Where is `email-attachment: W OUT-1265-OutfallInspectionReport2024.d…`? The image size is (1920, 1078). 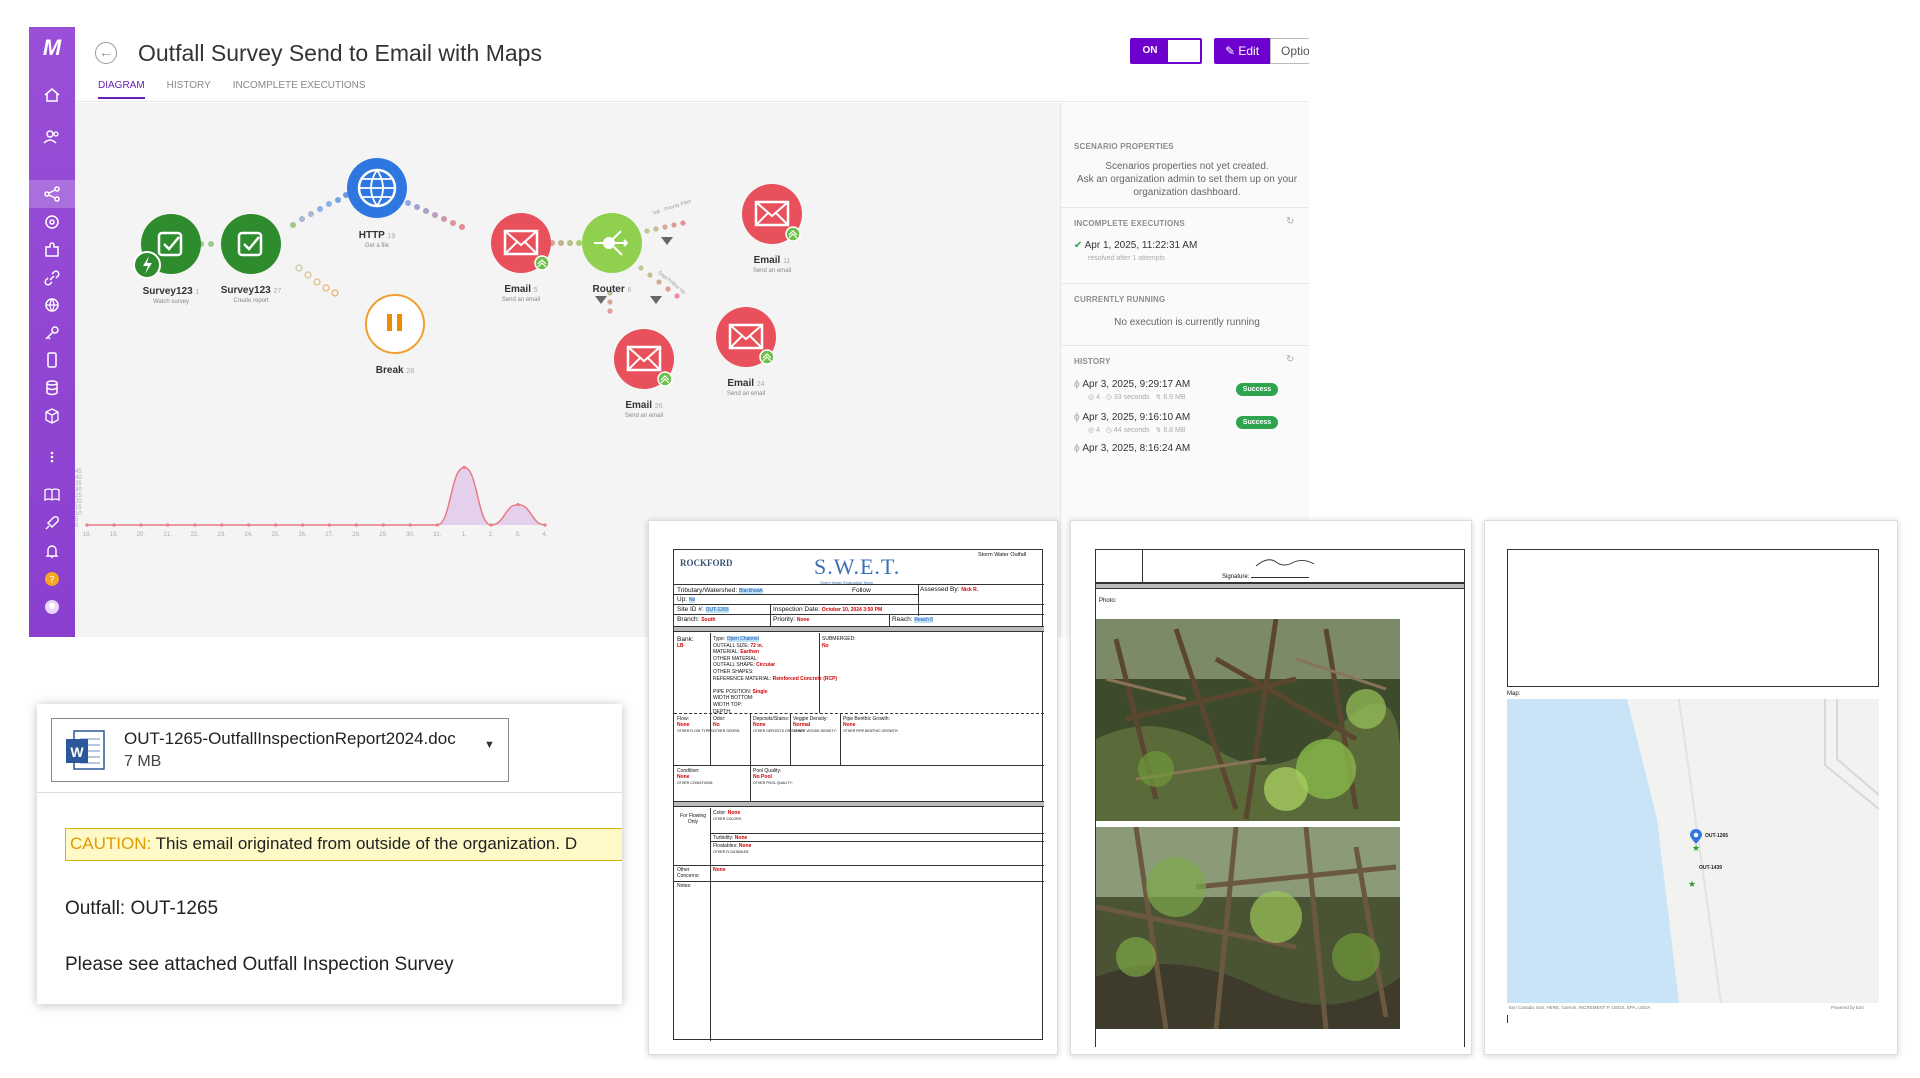
email-attachment: W OUT-1265-OutfallInspectionReport2024.d… is located at coordinates (280, 750).